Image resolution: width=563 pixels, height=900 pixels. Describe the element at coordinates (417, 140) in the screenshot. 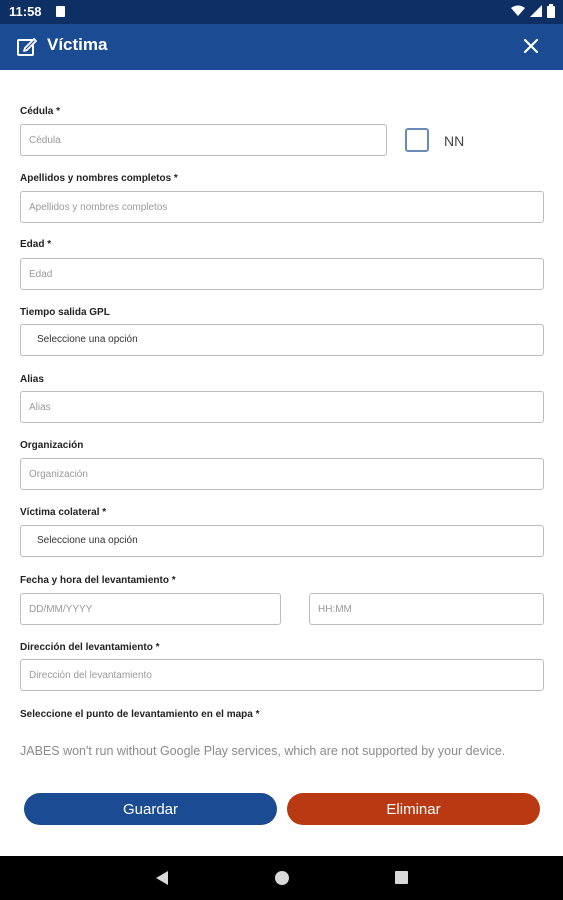

I see `nn-checkbox` at that location.